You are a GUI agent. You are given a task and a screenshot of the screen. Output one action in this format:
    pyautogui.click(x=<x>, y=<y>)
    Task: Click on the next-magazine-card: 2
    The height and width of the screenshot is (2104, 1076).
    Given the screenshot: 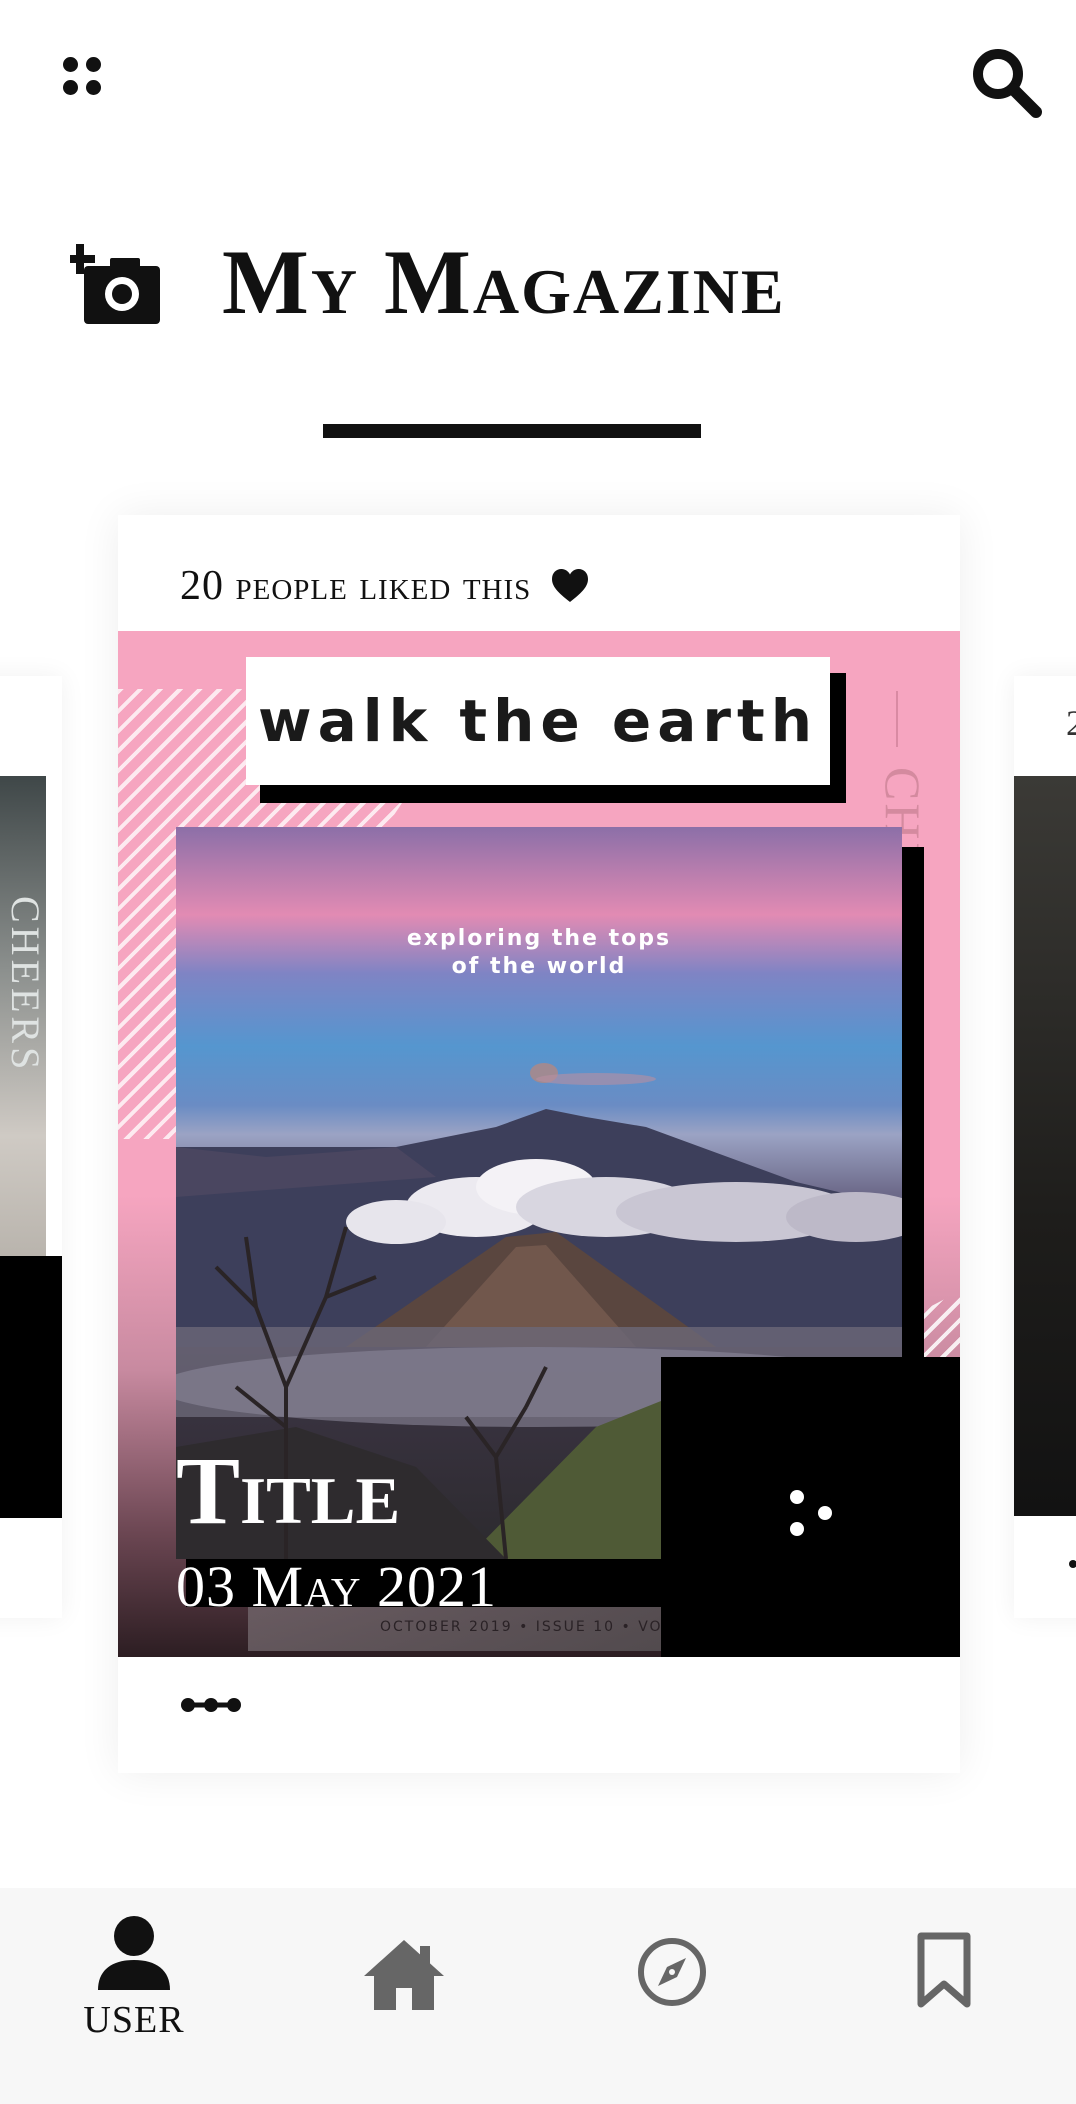 What is the action you would take?
    pyautogui.click(x=1045, y=1147)
    